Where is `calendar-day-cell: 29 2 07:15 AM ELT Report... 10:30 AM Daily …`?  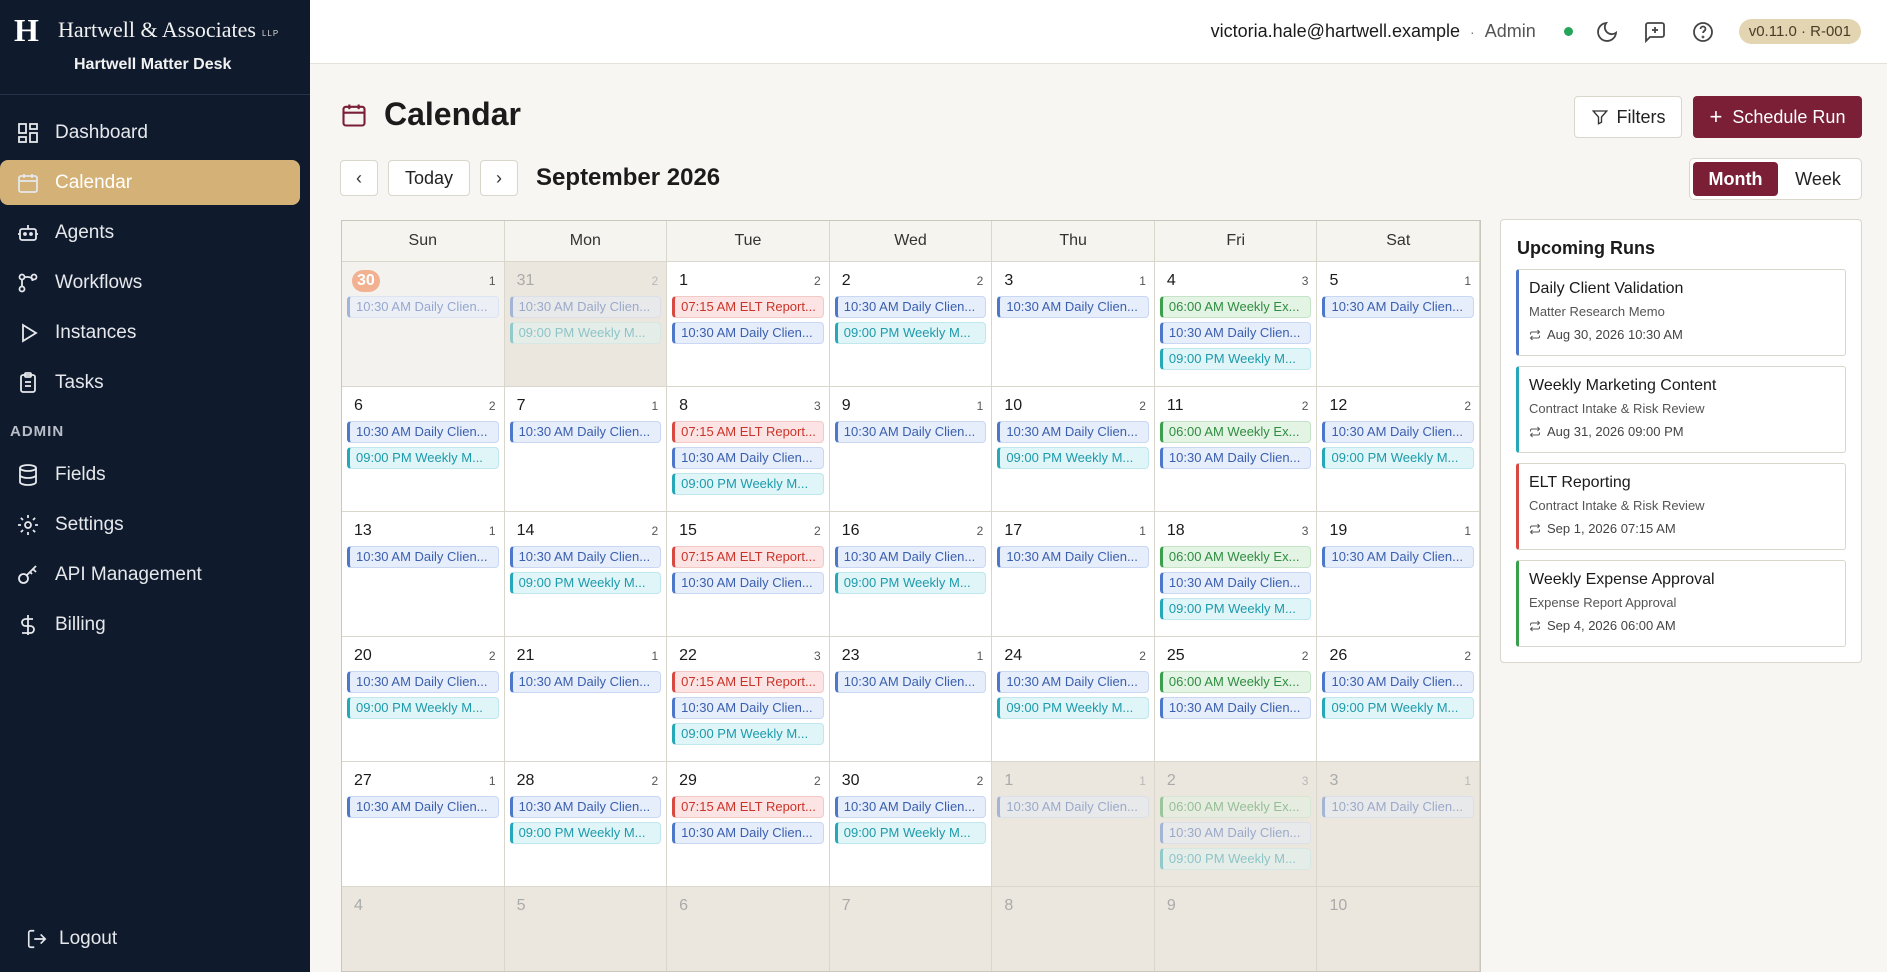
calendar-day-cell: 29 2 07:15 AM ELT Report... 10:30 AM Daily … is located at coordinates (748, 824).